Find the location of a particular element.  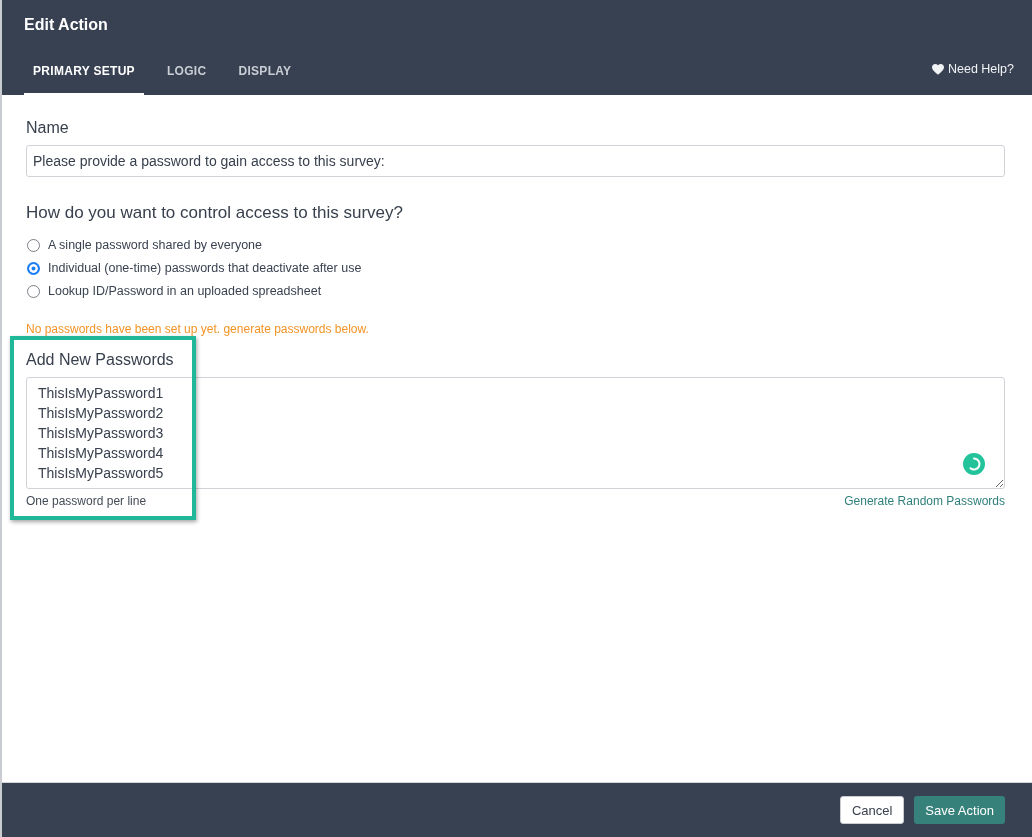

generate-passwords-link: Generate Random Passwords is located at coordinates (924, 501).